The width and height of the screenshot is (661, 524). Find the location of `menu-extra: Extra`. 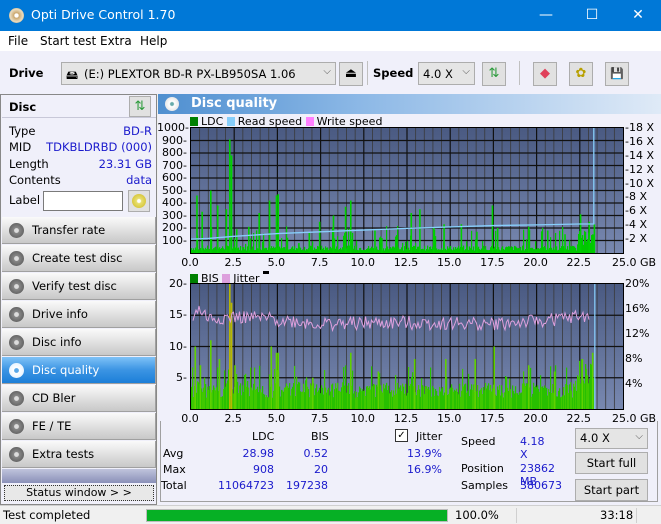

menu-extra: Extra is located at coordinates (116, 41).